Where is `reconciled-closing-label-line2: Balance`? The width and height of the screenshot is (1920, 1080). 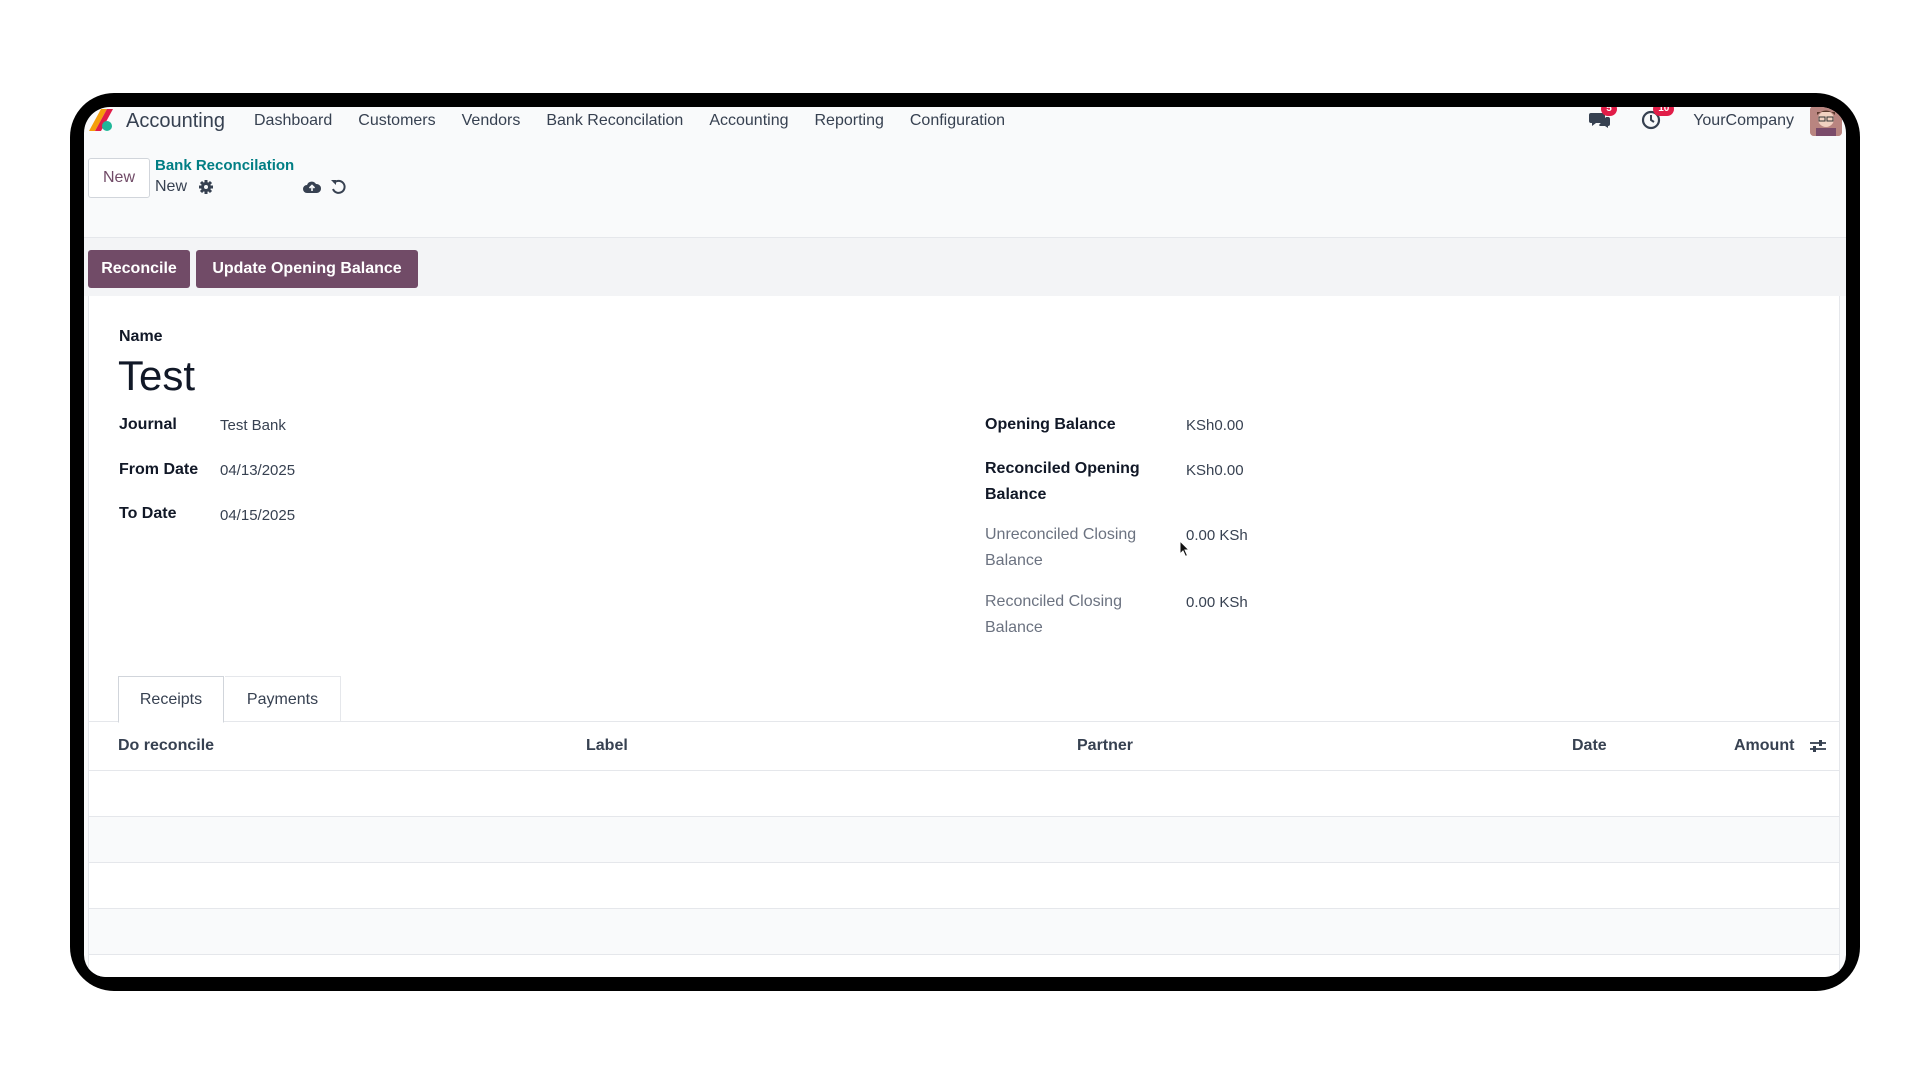
reconciled-closing-label-line2: Balance is located at coordinates (1014, 627).